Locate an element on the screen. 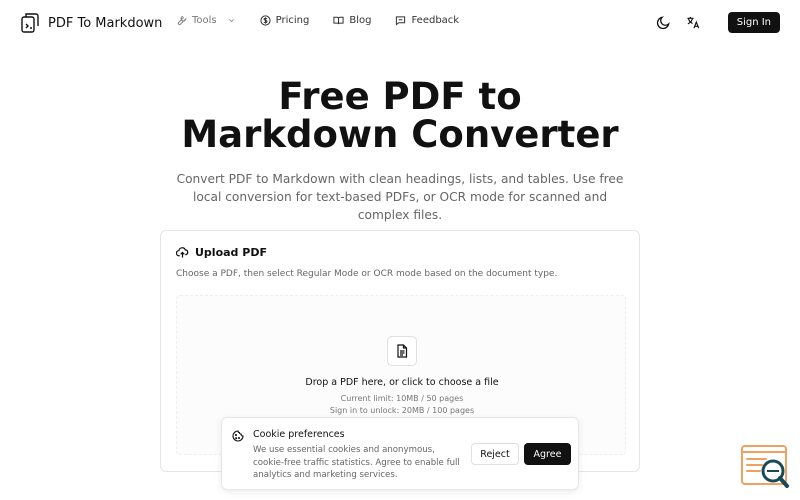 The height and width of the screenshot is (500, 800). nav-item-pricing: Pricing is located at coordinates (285, 20).